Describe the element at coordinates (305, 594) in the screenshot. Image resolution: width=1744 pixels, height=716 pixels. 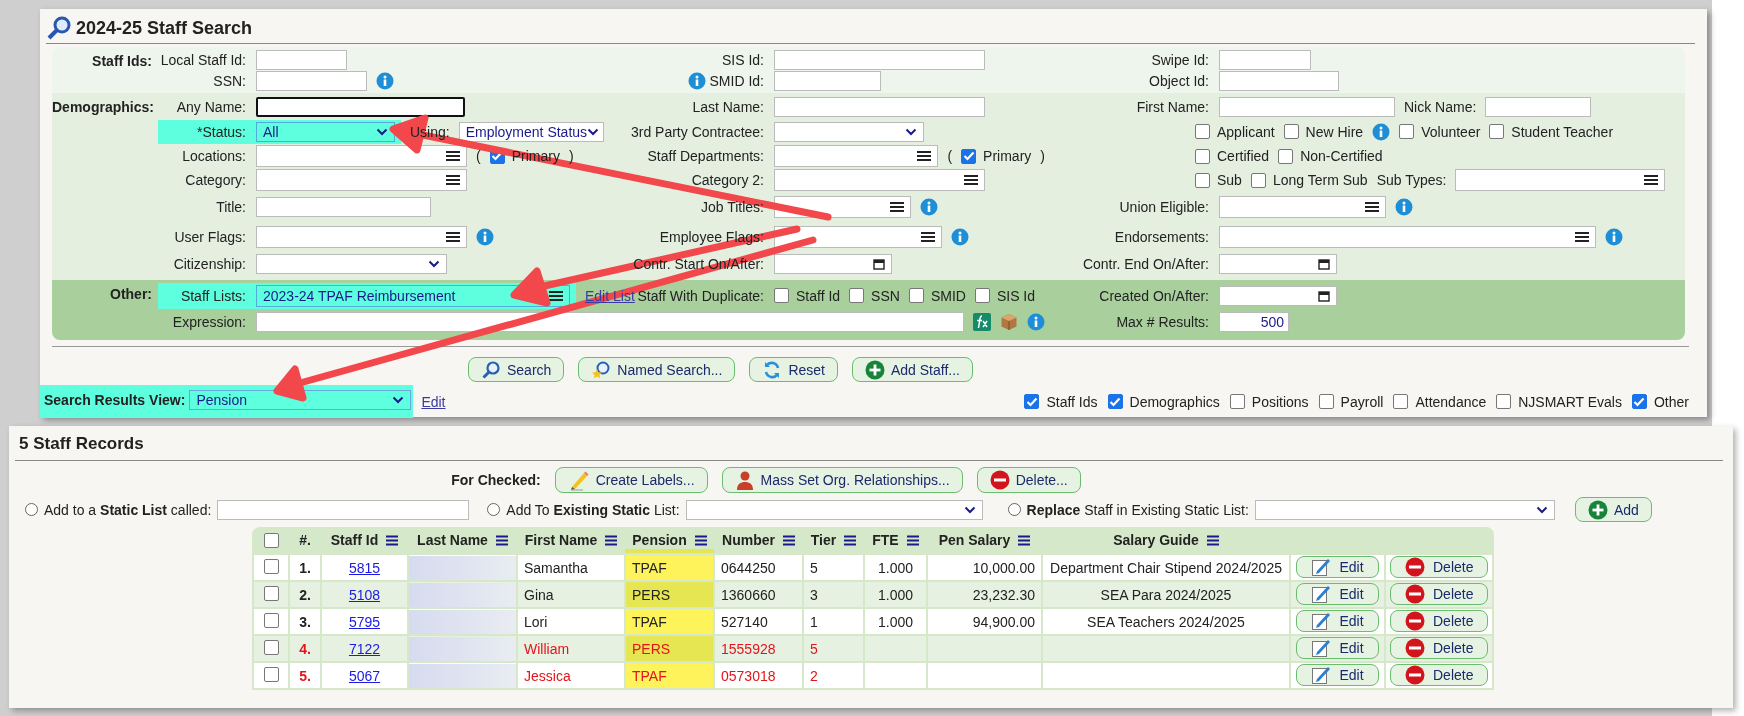
I see `table-cell: 2.` at that location.